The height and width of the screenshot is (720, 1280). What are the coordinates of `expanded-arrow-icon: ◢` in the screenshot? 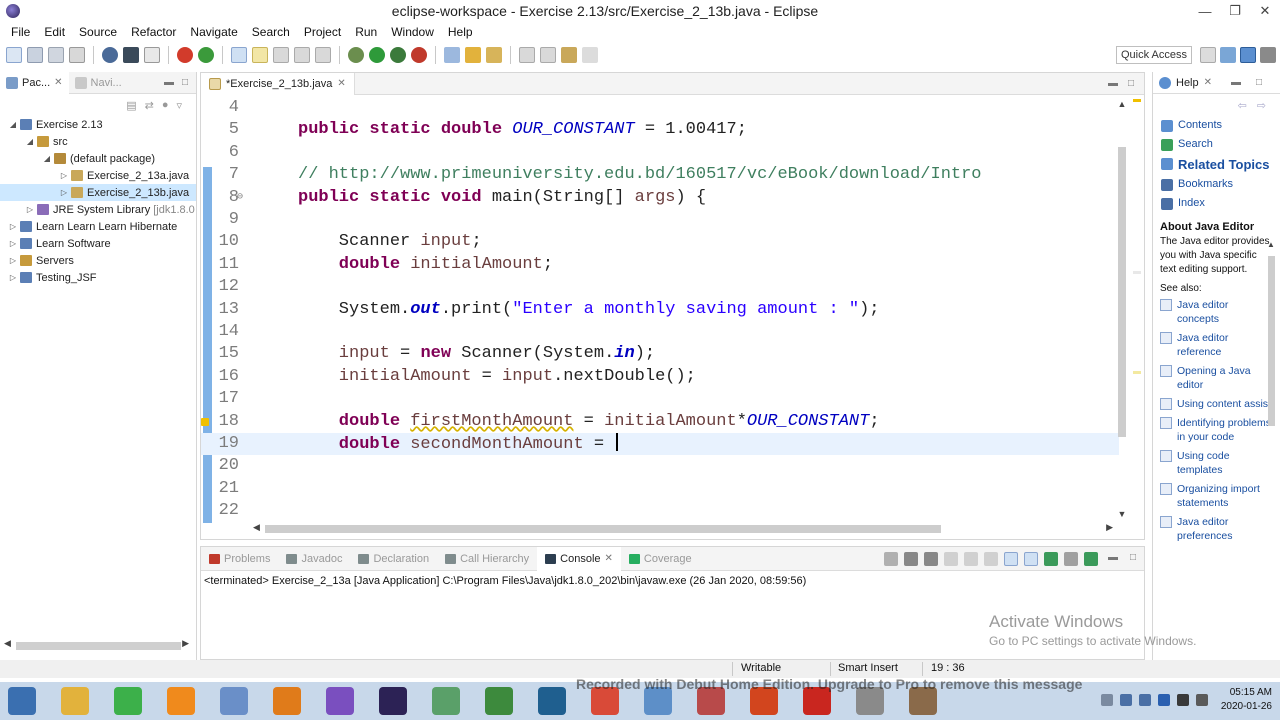 It's located at (30, 141).